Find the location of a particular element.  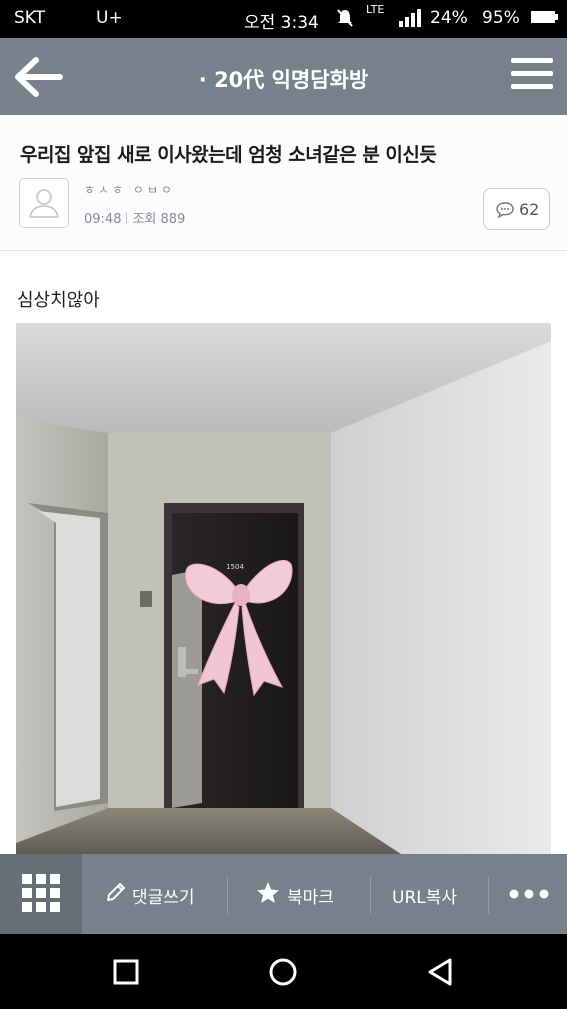

status-bar: SKT U+ 오전 3:34 LTE 24% 95% is located at coordinates (283, 19).